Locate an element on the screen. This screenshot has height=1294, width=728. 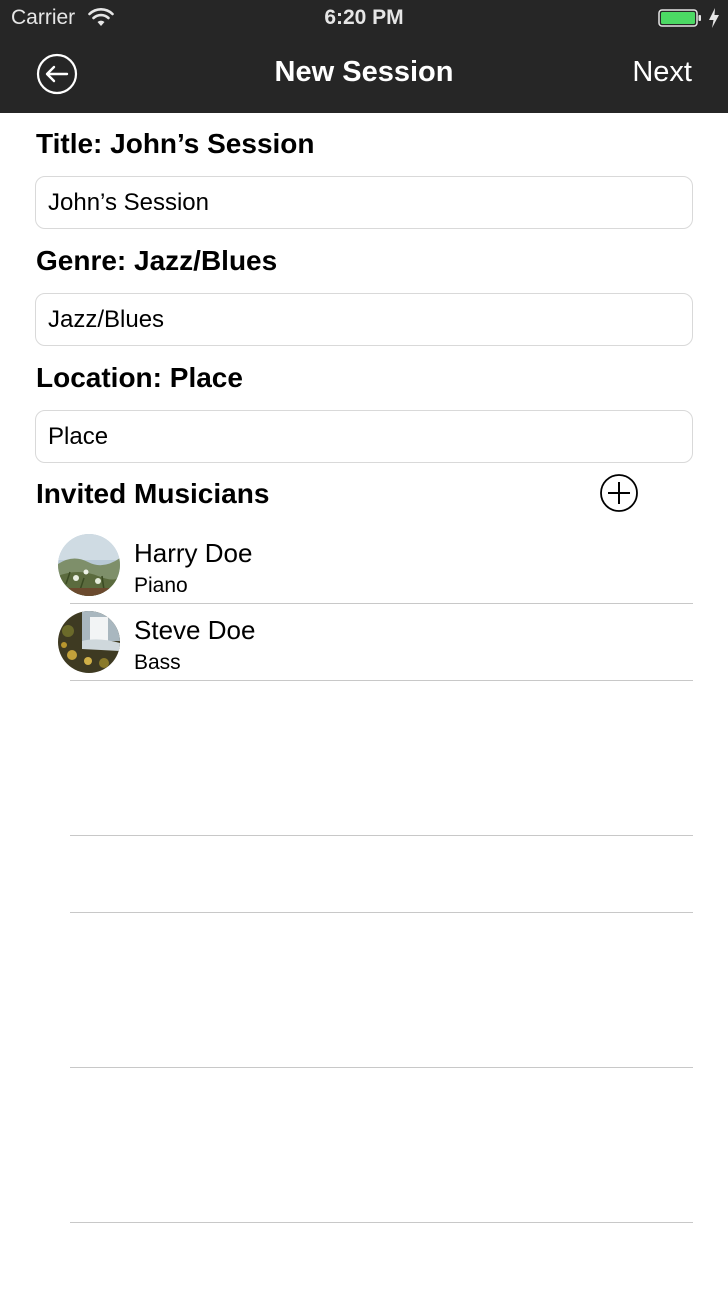
genre-input is located at coordinates (364, 319).